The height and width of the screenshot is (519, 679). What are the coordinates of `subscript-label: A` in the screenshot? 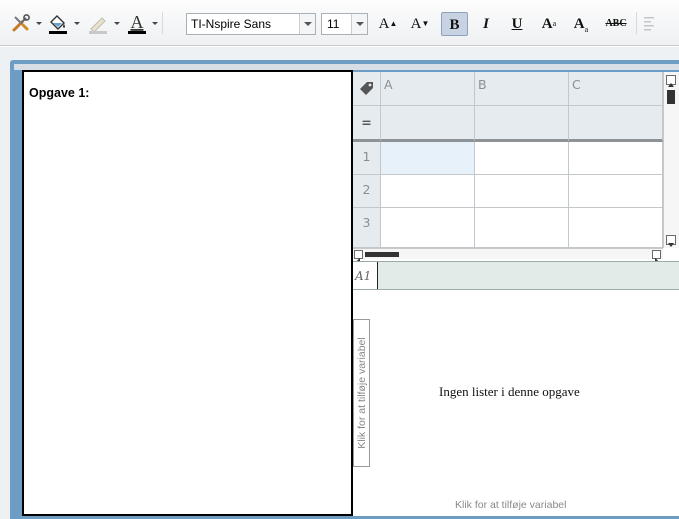 It's located at (579, 24).